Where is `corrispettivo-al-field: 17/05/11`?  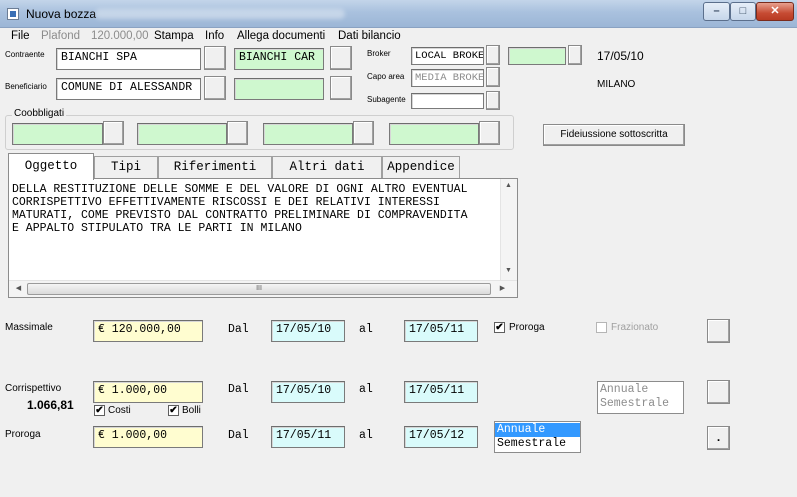 corrispettivo-al-field: 17/05/11 is located at coordinates (441, 392).